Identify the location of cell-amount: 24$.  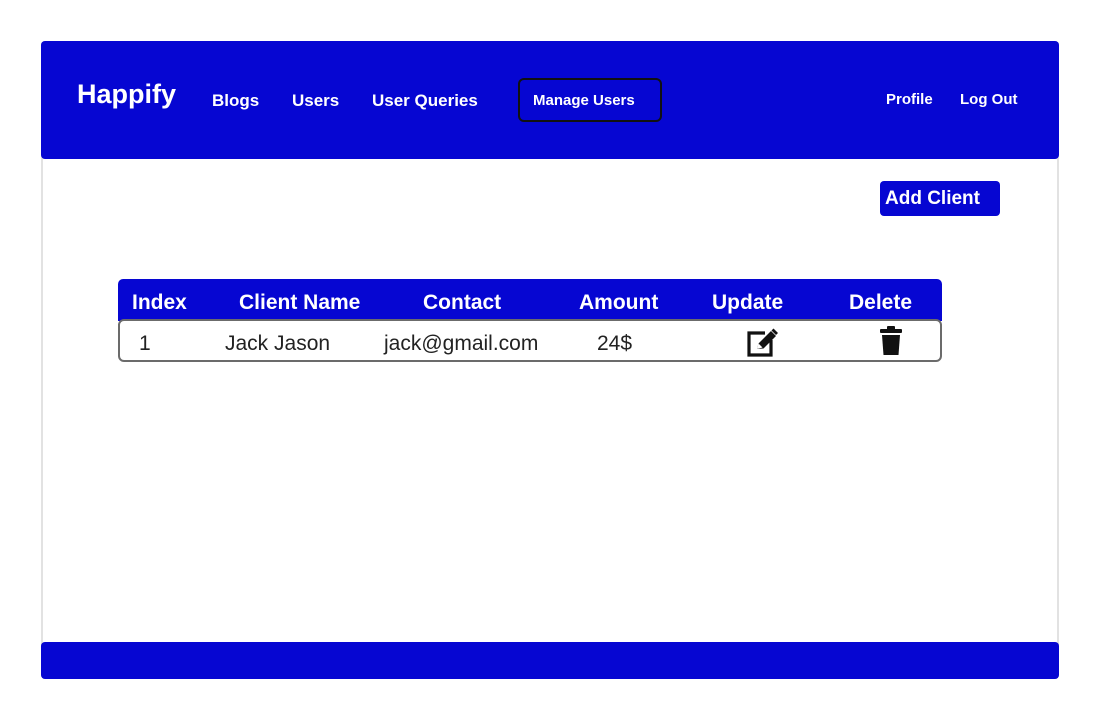
(615, 343).